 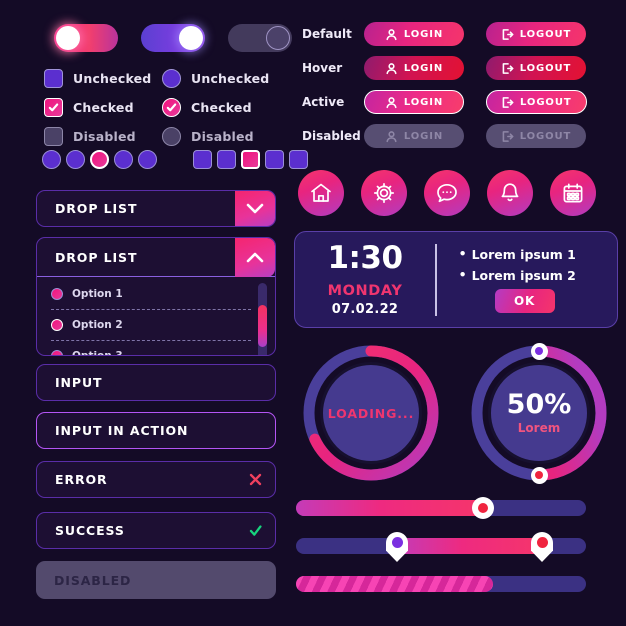 I want to click on chevron-down-icon, so click(x=255, y=208).